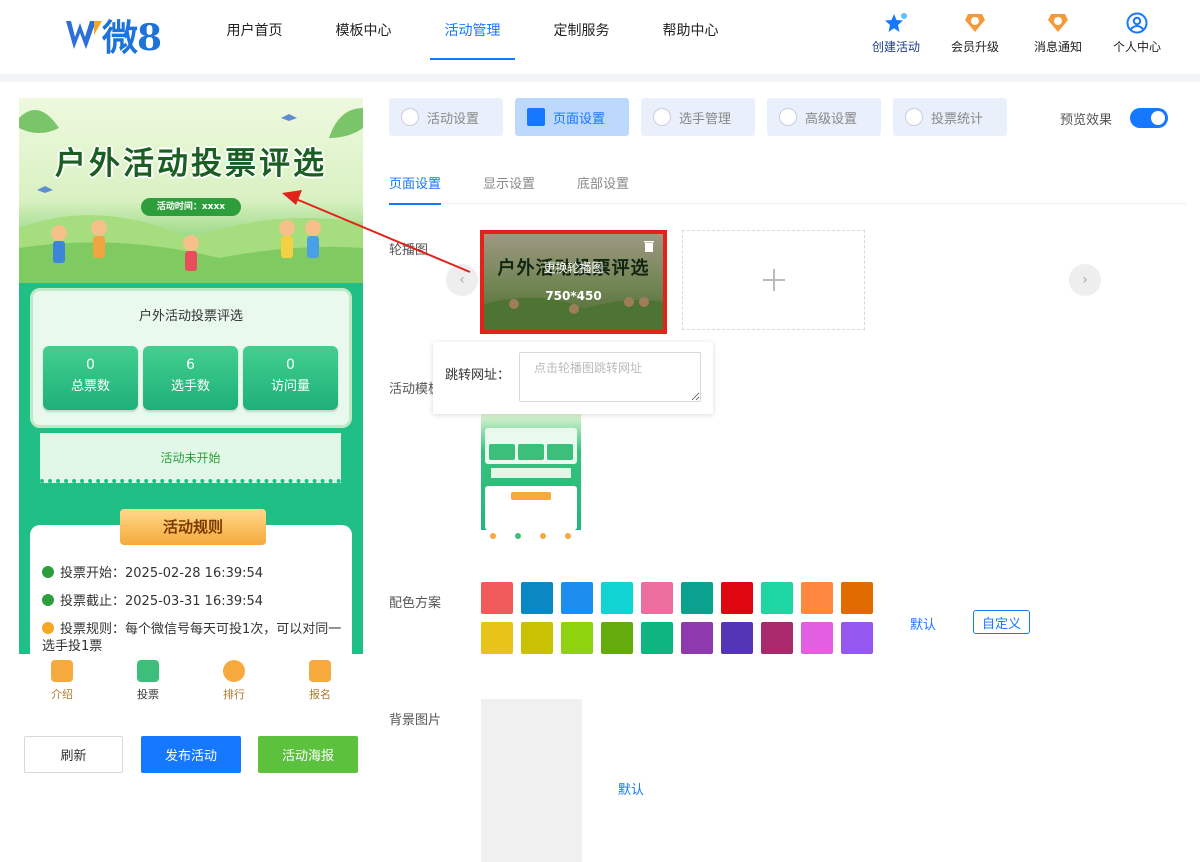 This screenshot has height=862, width=1200. Describe the element at coordinates (415, 182) in the screenshot. I see `subtab-page-settings: 页面设置` at that location.